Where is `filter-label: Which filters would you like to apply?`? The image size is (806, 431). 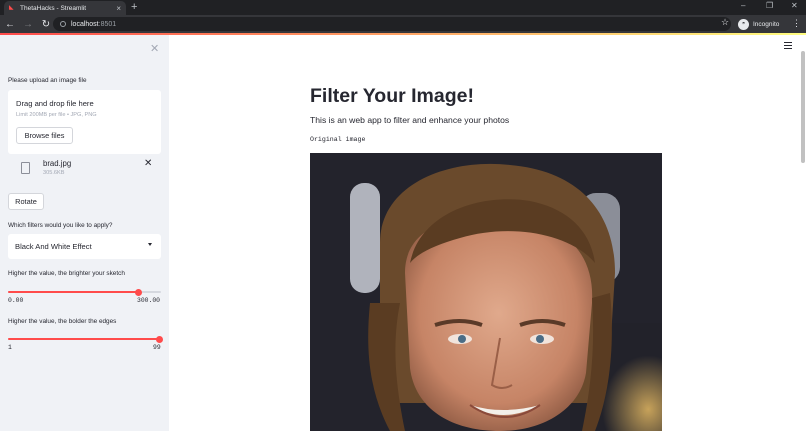
filter-label: Which filters would you like to apply? is located at coordinates (60, 225).